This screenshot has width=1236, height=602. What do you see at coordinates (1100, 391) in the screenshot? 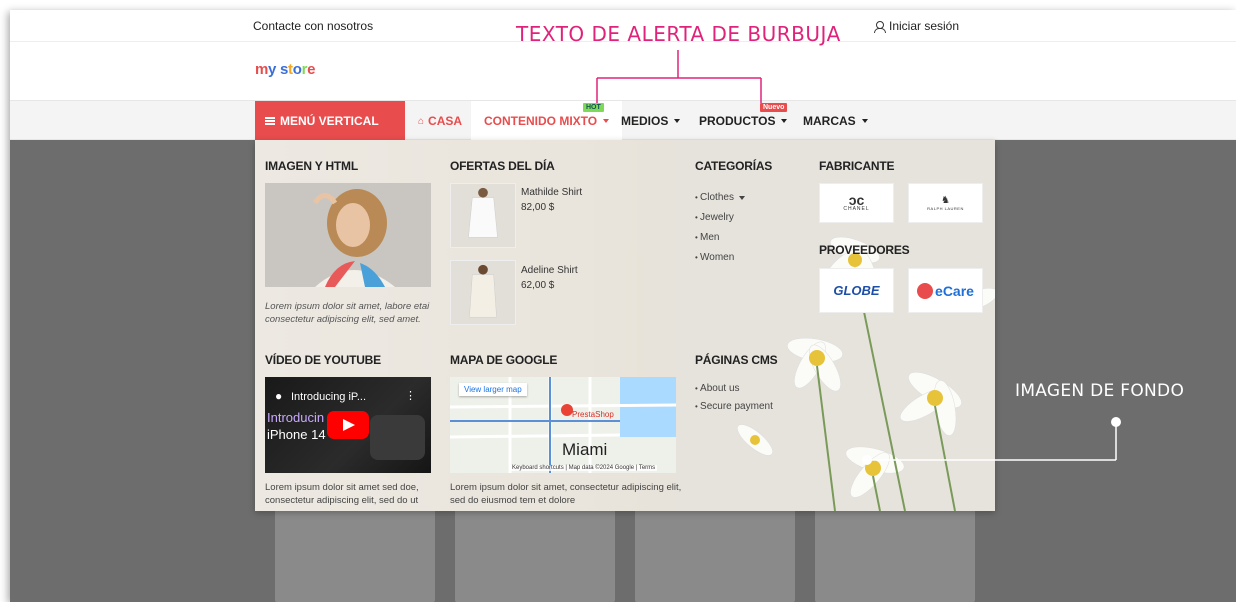
I see `background-image-annotation: IMAGEN DE FONDO` at bounding box center [1100, 391].